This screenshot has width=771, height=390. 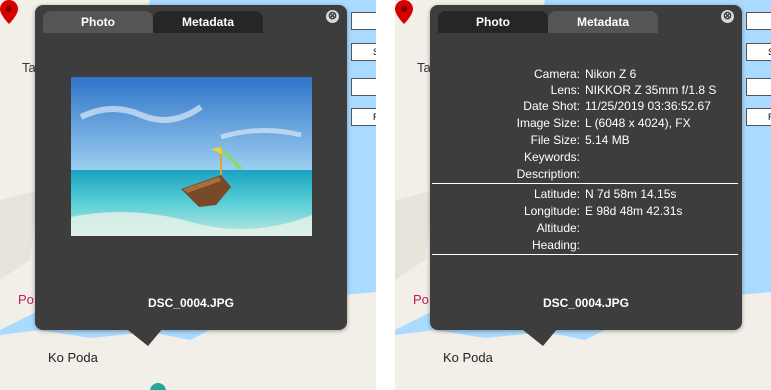 I want to click on metadata-row-latitude: Latitude: N 7d 58m 14.15s, so click(x=605, y=194).